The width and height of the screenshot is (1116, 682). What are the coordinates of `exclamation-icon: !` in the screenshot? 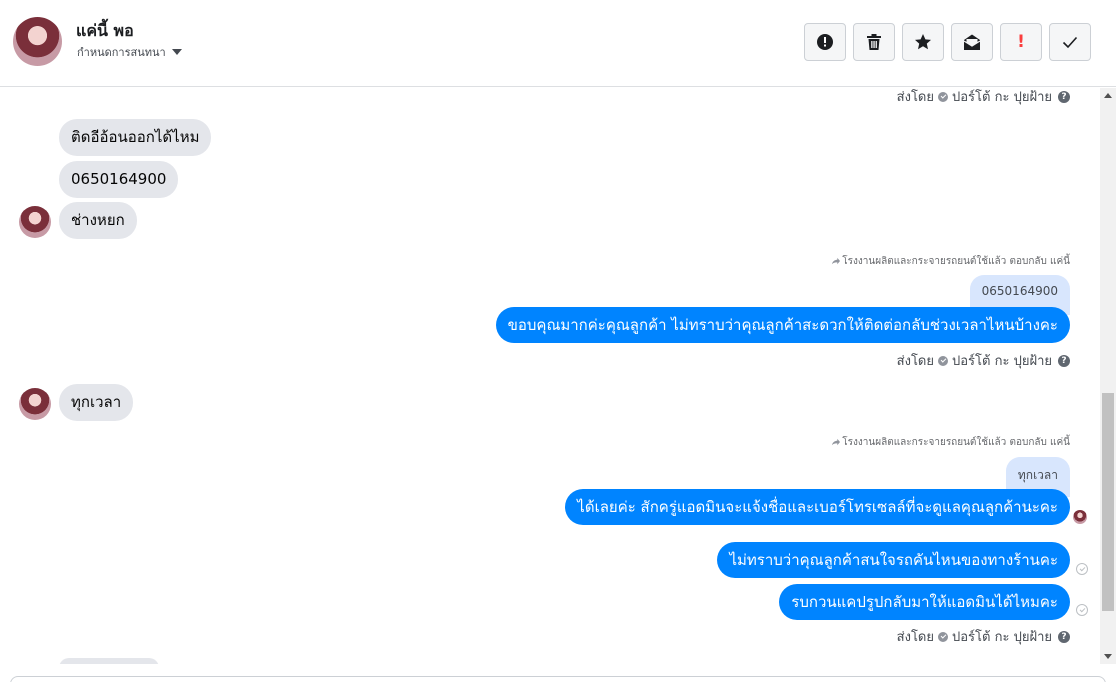 It's located at (1021, 42).